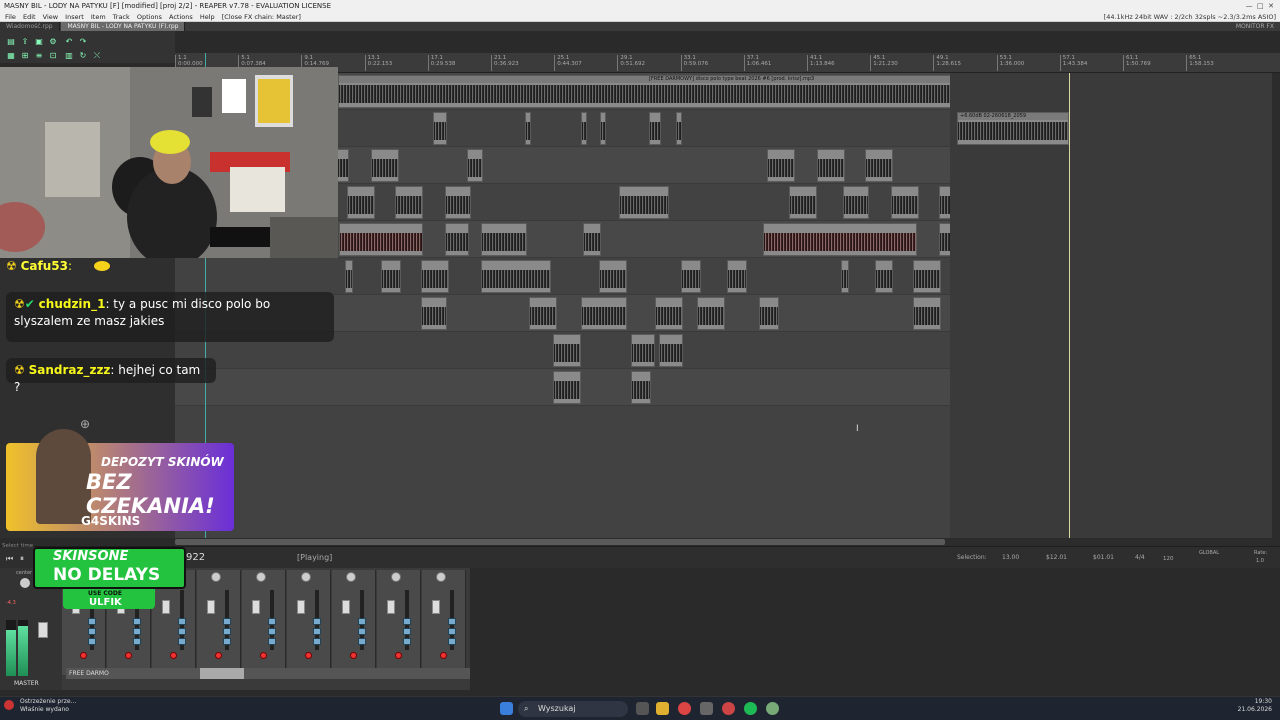  What do you see at coordinates (1137, 63) in the screenshot?
I see `ruler-mark: 61.1 1:50.769` at bounding box center [1137, 63].